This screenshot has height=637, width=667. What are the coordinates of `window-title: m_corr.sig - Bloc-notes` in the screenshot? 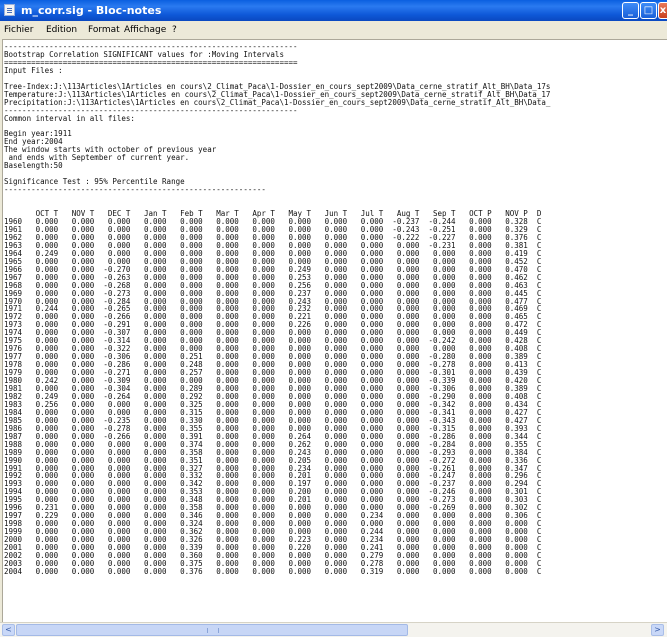 It's located at (91, 10).